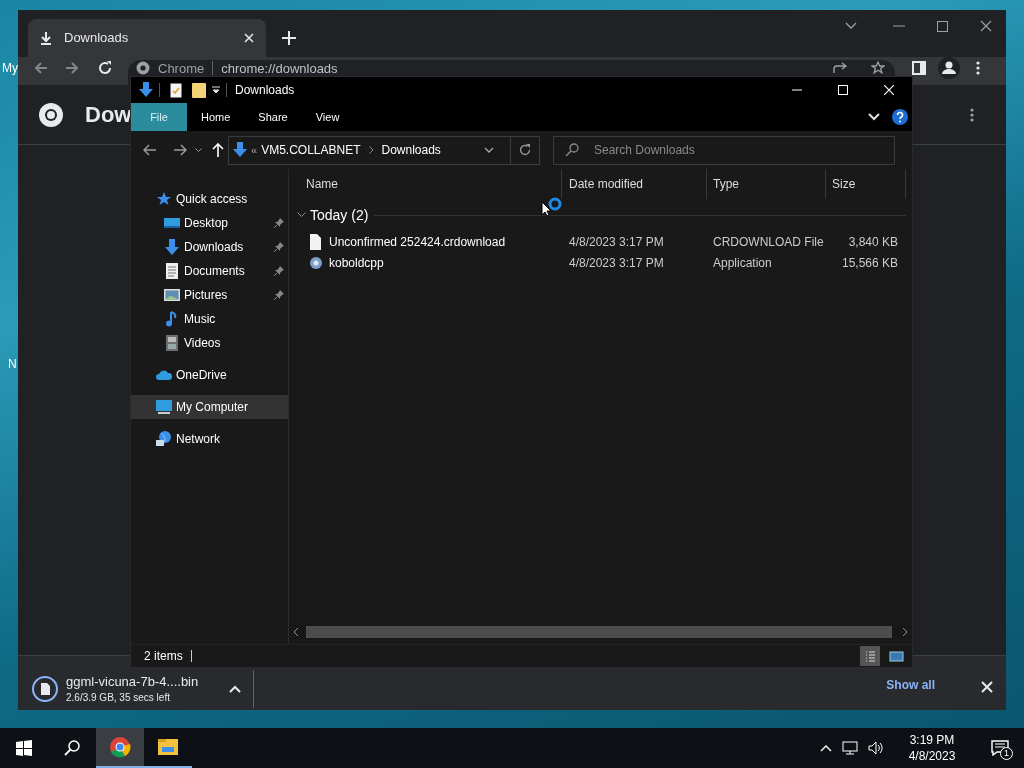 This screenshot has width=1024, height=768. What do you see at coordinates (866, 184) in the screenshot?
I see `column-header: Size` at bounding box center [866, 184].